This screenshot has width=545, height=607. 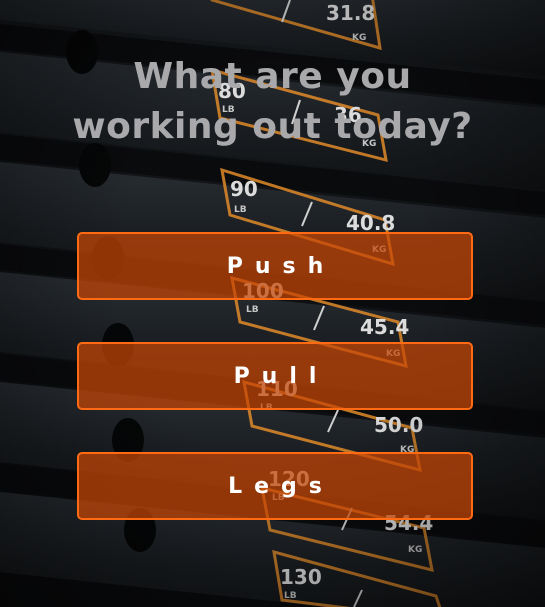 What do you see at coordinates (350, 13) in the screenshot?
I see `plate-kg-label: 31.8` at bounding box center [350, 13].